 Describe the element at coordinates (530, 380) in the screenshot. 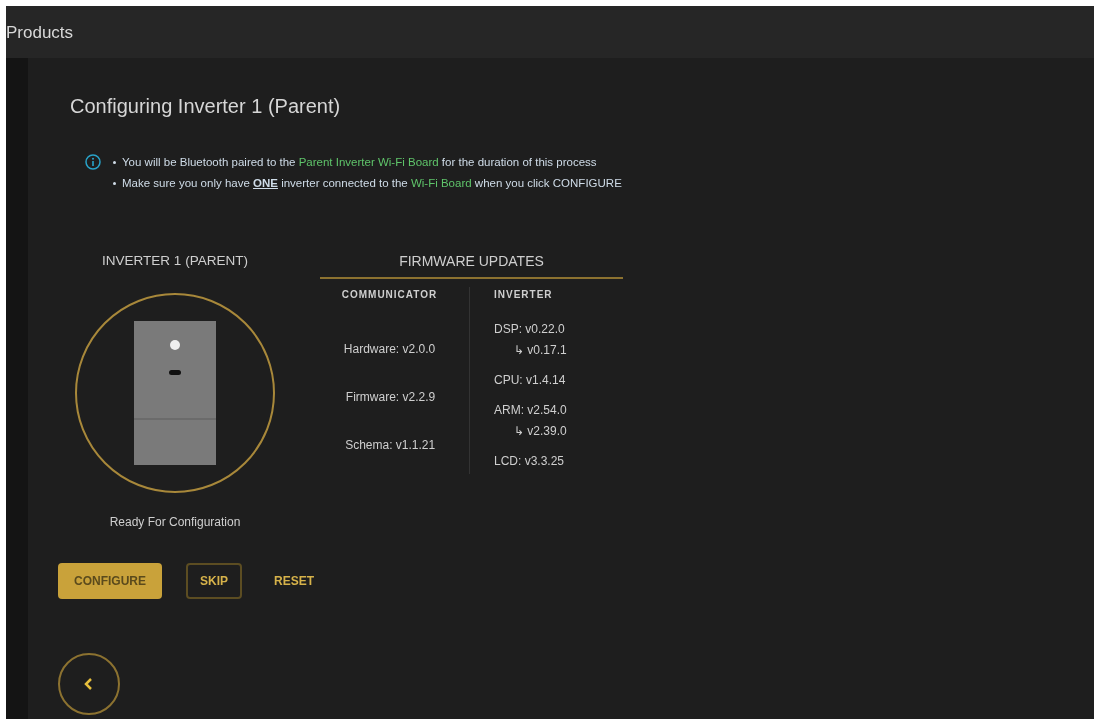

I see `version-text: CPU: v1.4.14` at that location.